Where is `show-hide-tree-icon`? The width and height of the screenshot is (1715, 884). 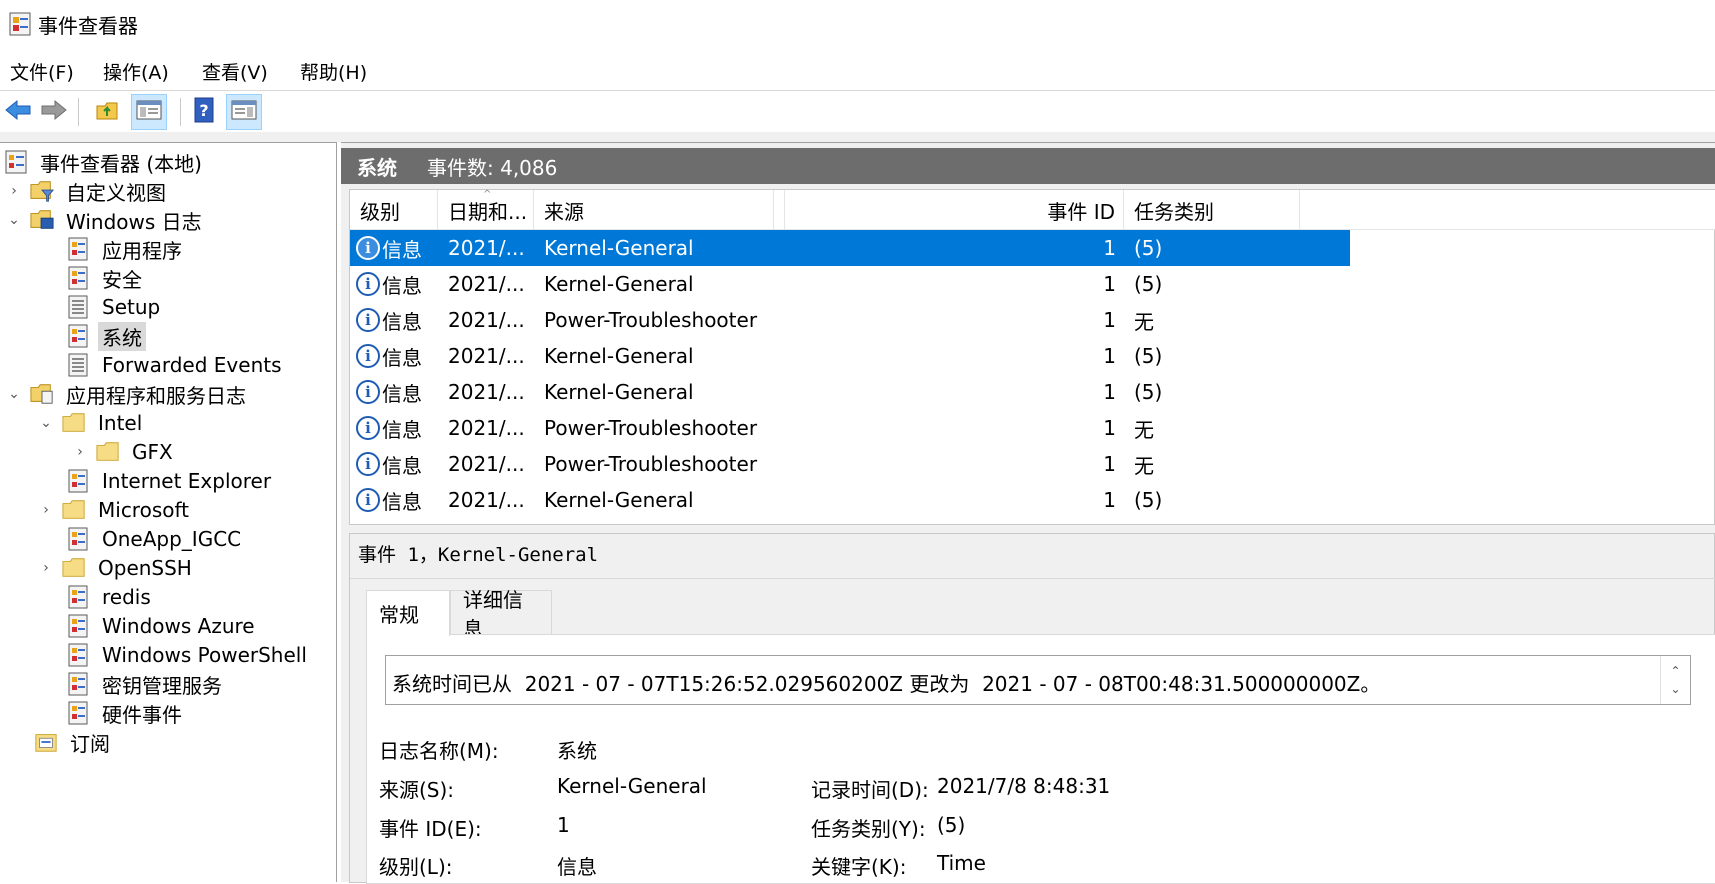
show-hide-tree-icon is located at coordinates (149, 112).